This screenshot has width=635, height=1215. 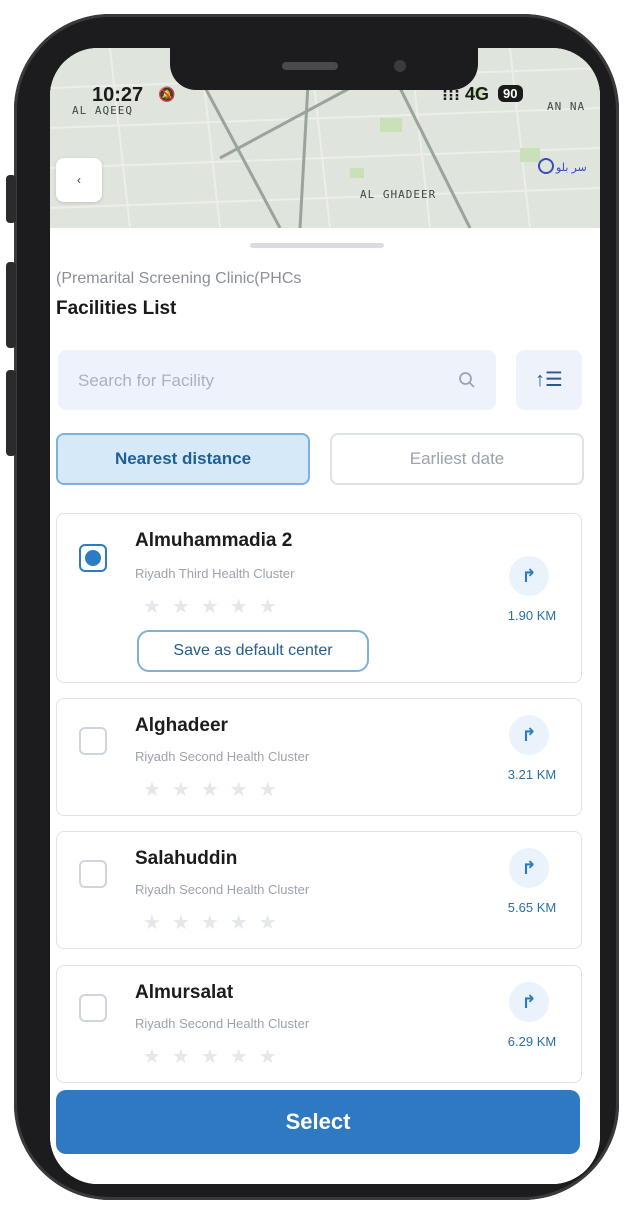 What do you see at coordinates (451, 94) in the screenshot?
I see `signal-bars-icon: ⁞⁞⁞` at bounding box center [451, 94].